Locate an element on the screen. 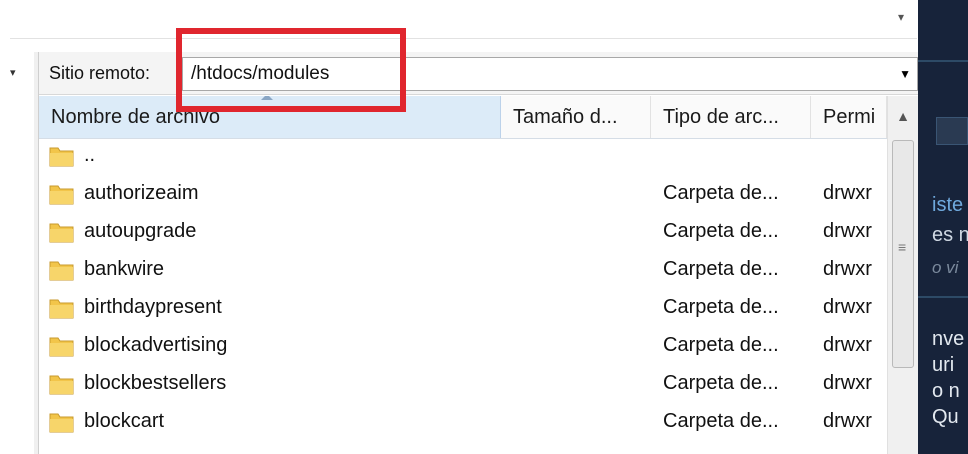 Image resolution: width=968 pixels, height=454 pixels. file-row: blockcart Carpeta de... drwxr is located at coordinates (463, 423).